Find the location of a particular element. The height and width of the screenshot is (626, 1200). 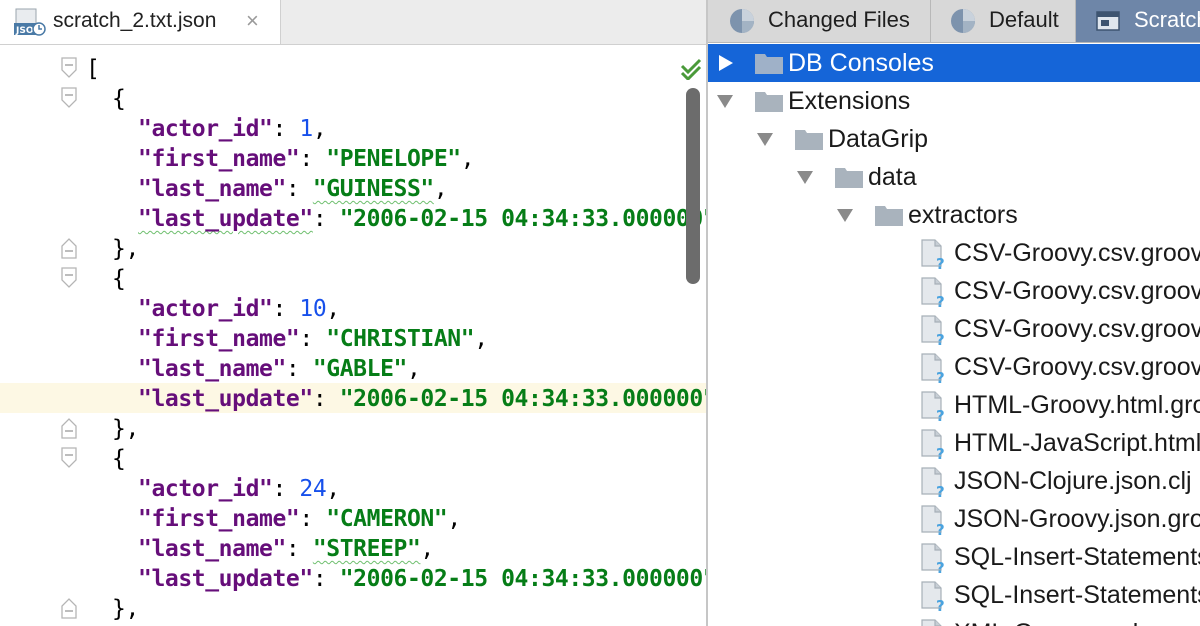

json-number: 1 is located at coordinates (306, 129).